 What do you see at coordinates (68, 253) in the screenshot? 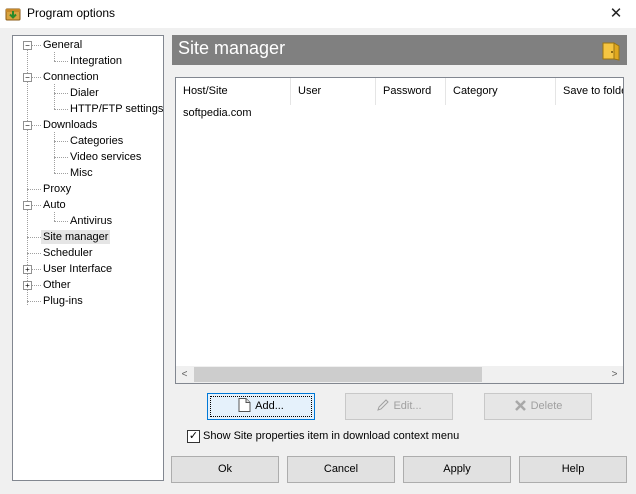
I see `tree-item-scheduler: Scheduler` at bounding box center [68, 253].